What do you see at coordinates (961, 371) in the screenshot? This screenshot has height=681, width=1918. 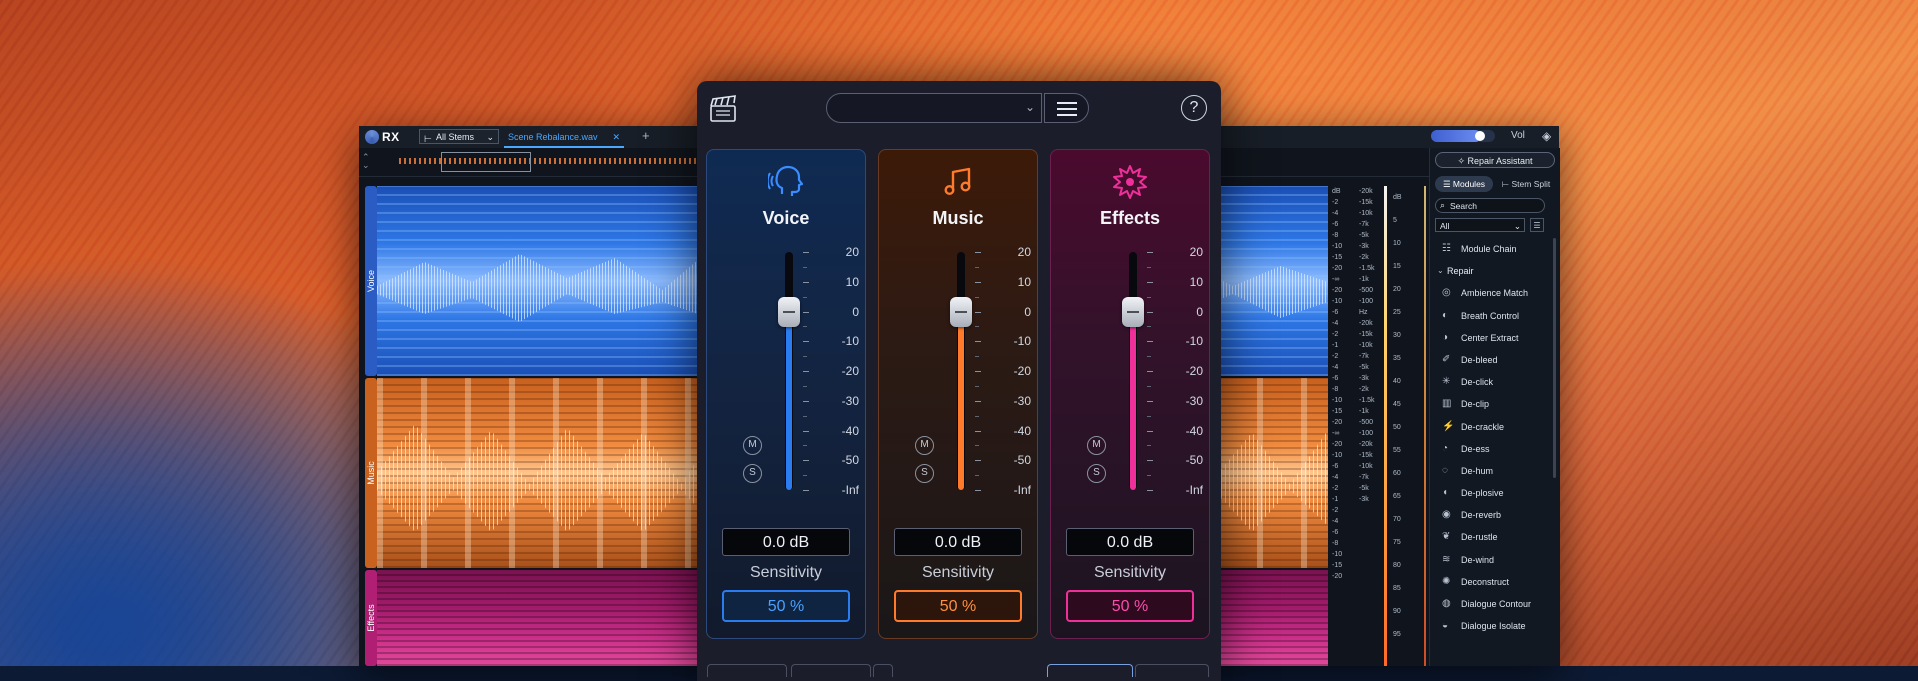 I see `music-fader-track` at bounding box center [961, 371].